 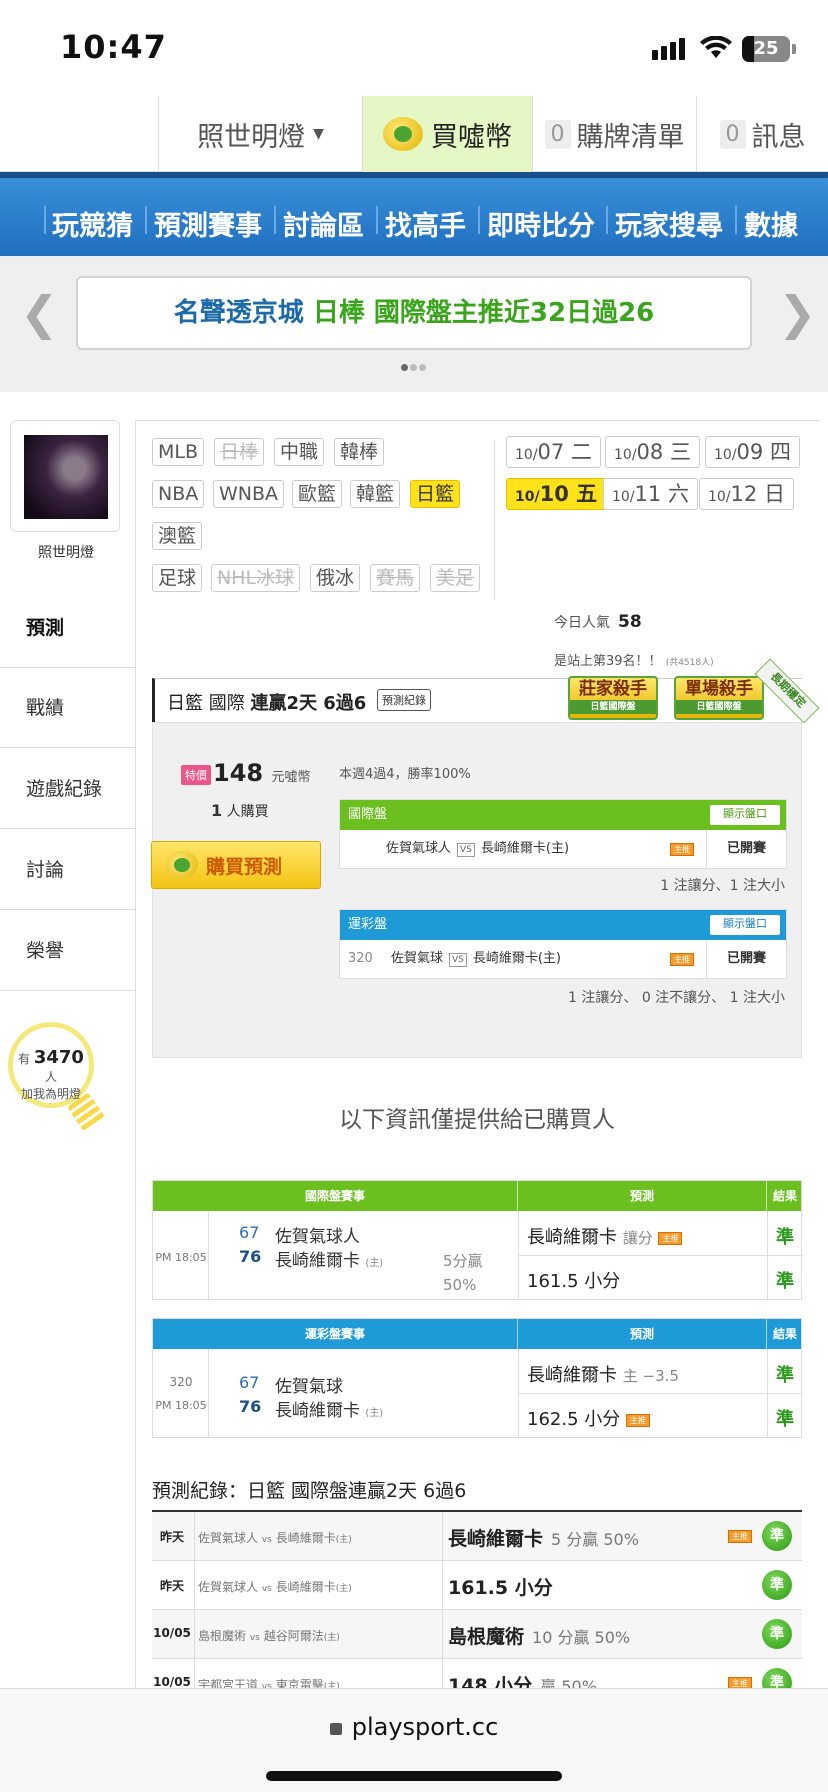 I want to click on date-1010: 10/10 五, so click(x=556, y=494).